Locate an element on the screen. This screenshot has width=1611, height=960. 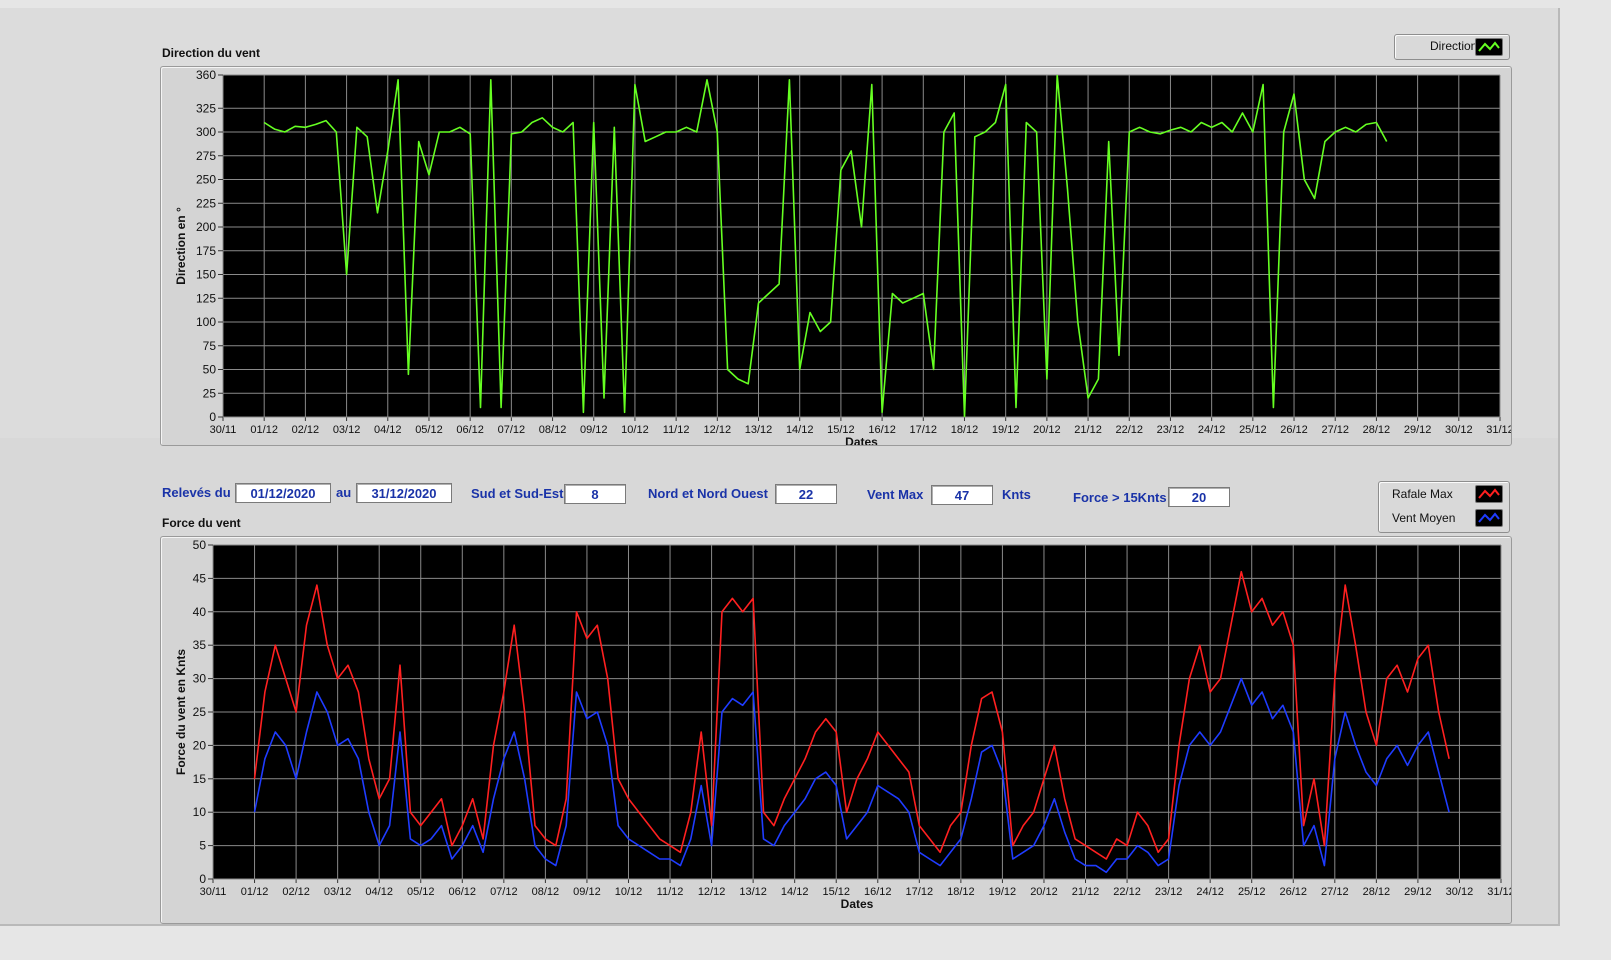
force-chart-title: Force du vent is located at coordinates (201, 523).